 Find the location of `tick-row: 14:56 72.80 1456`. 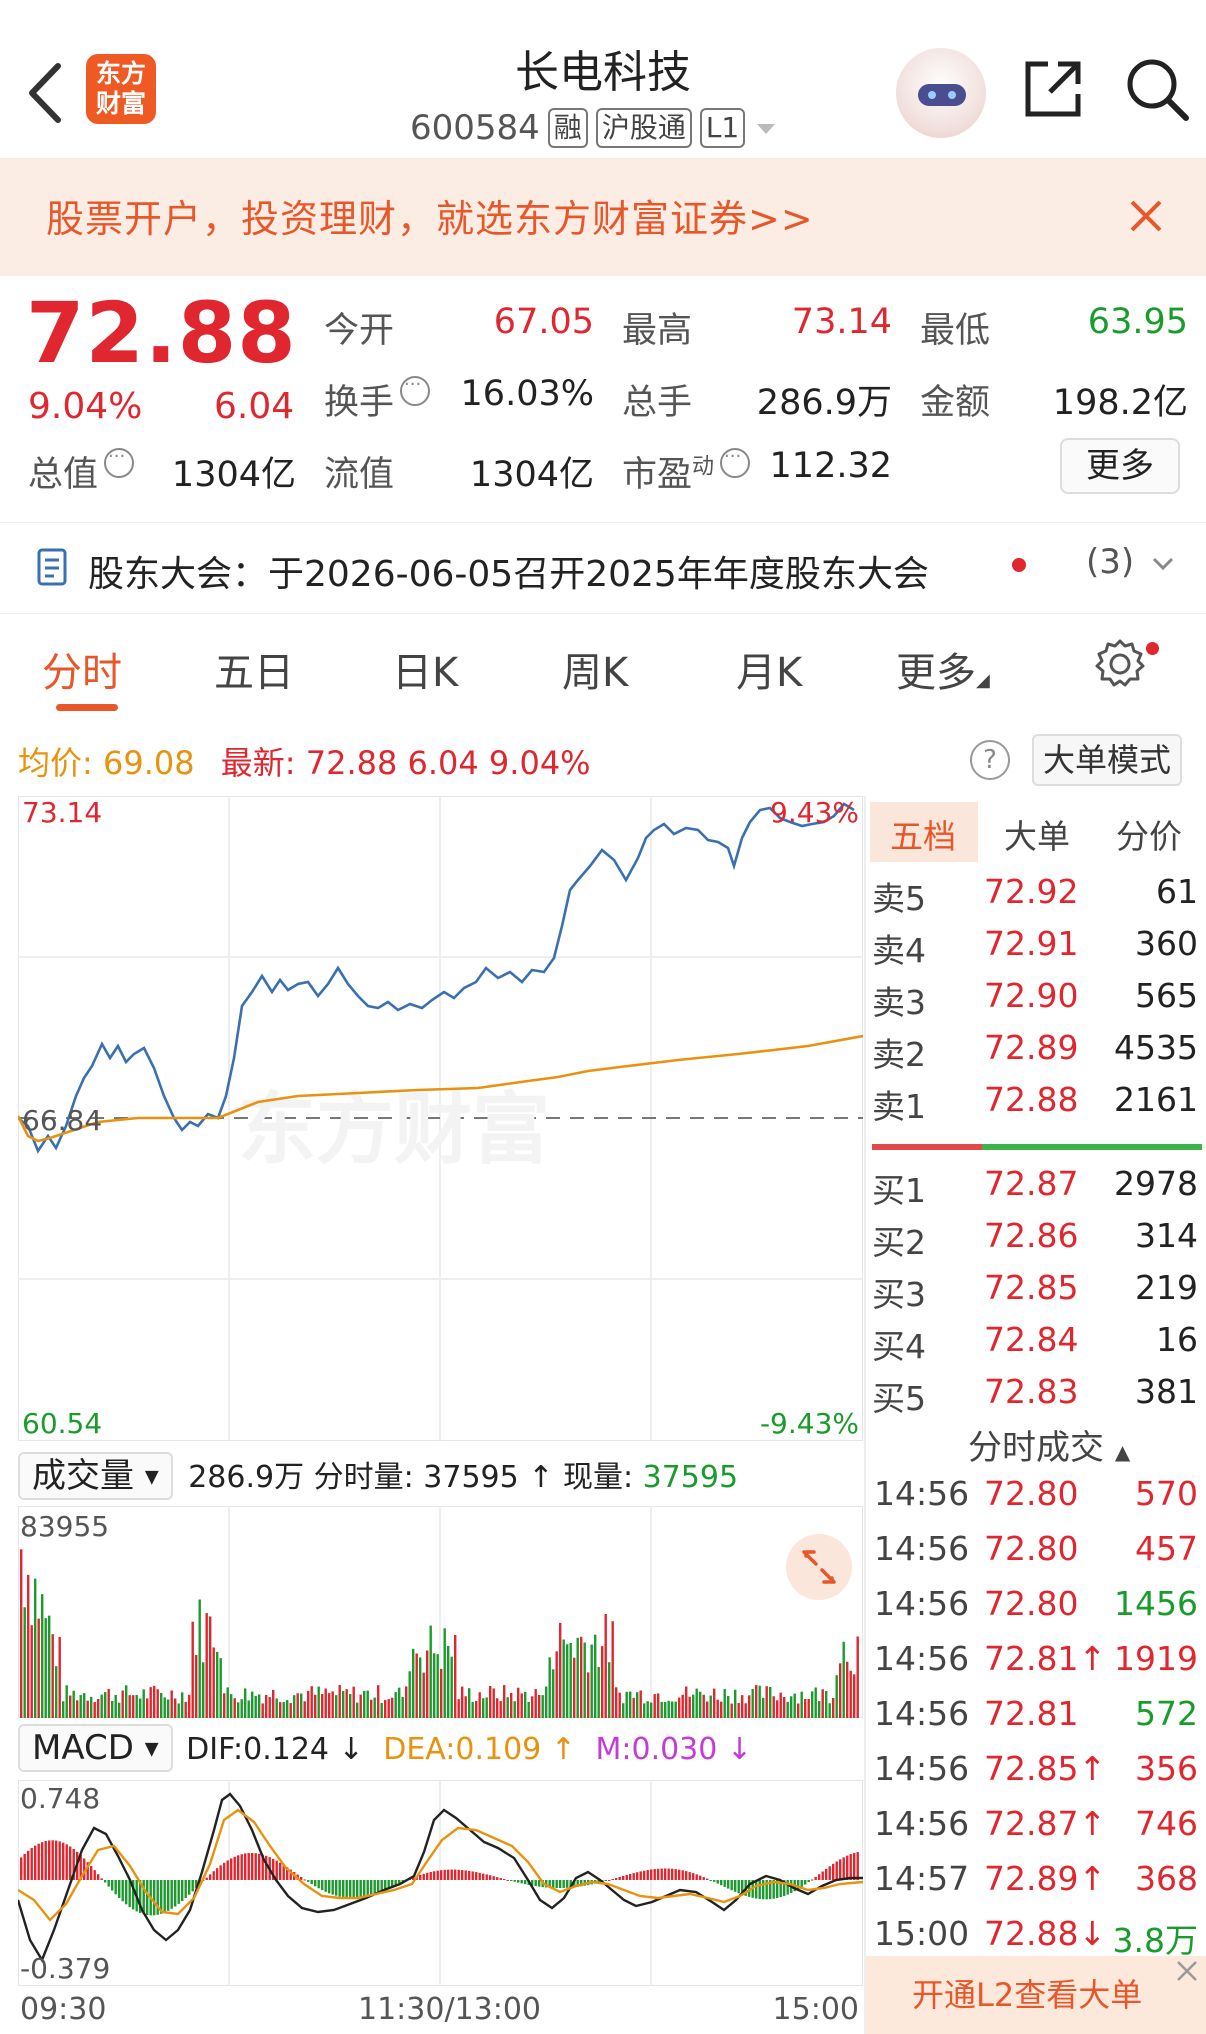

tick-row: 14:56 72.80 1456 is located at coordinates (1036, 1603).